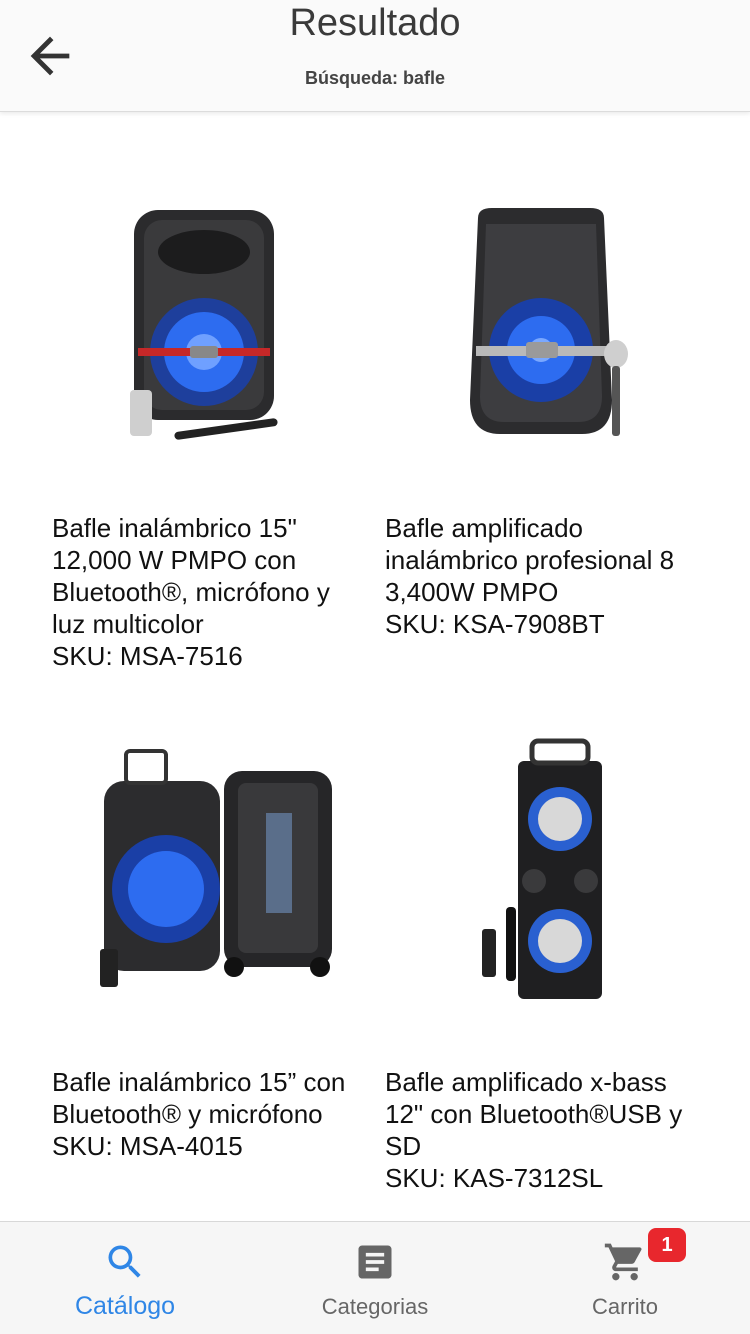  Describe the element at coordinates (375, 1262) in the screenshot. I see `list-icon` at that location.